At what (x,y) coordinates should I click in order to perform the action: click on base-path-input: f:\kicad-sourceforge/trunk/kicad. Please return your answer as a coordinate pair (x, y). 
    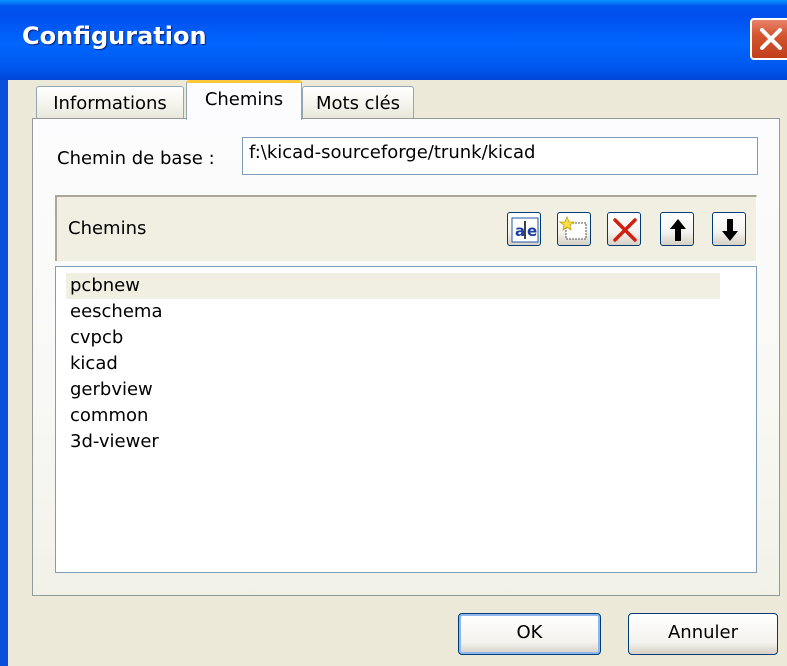
    Looking at the image, I should click on (500, 156).